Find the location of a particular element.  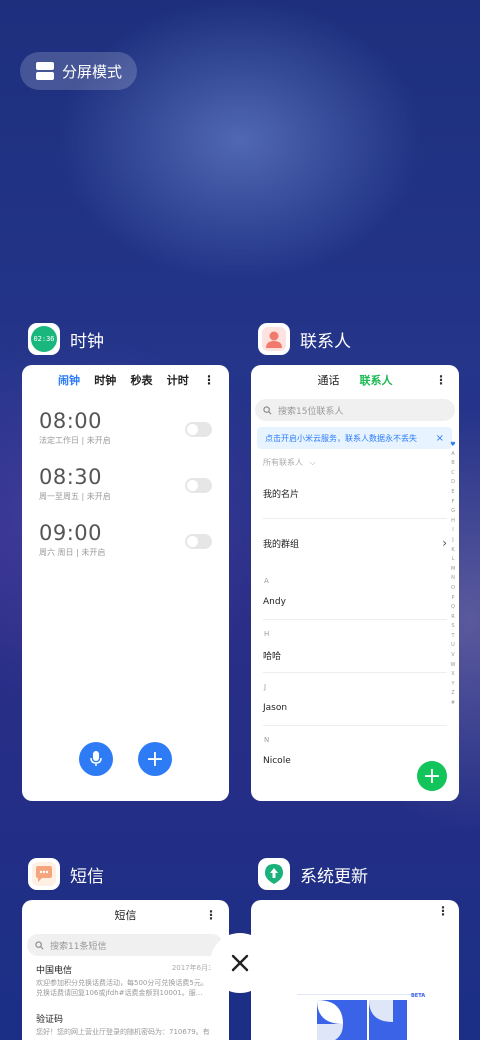

section-letter: N is located at coordinates (267, 740).